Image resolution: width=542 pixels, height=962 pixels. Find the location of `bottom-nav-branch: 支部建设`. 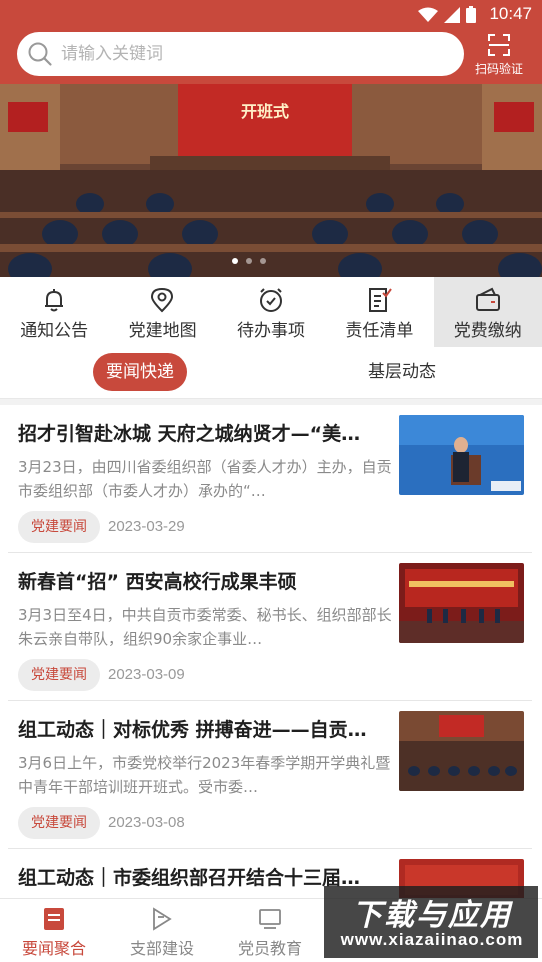

bottom-nav-branch: 支部建设 is located at coordinates (162, 930).